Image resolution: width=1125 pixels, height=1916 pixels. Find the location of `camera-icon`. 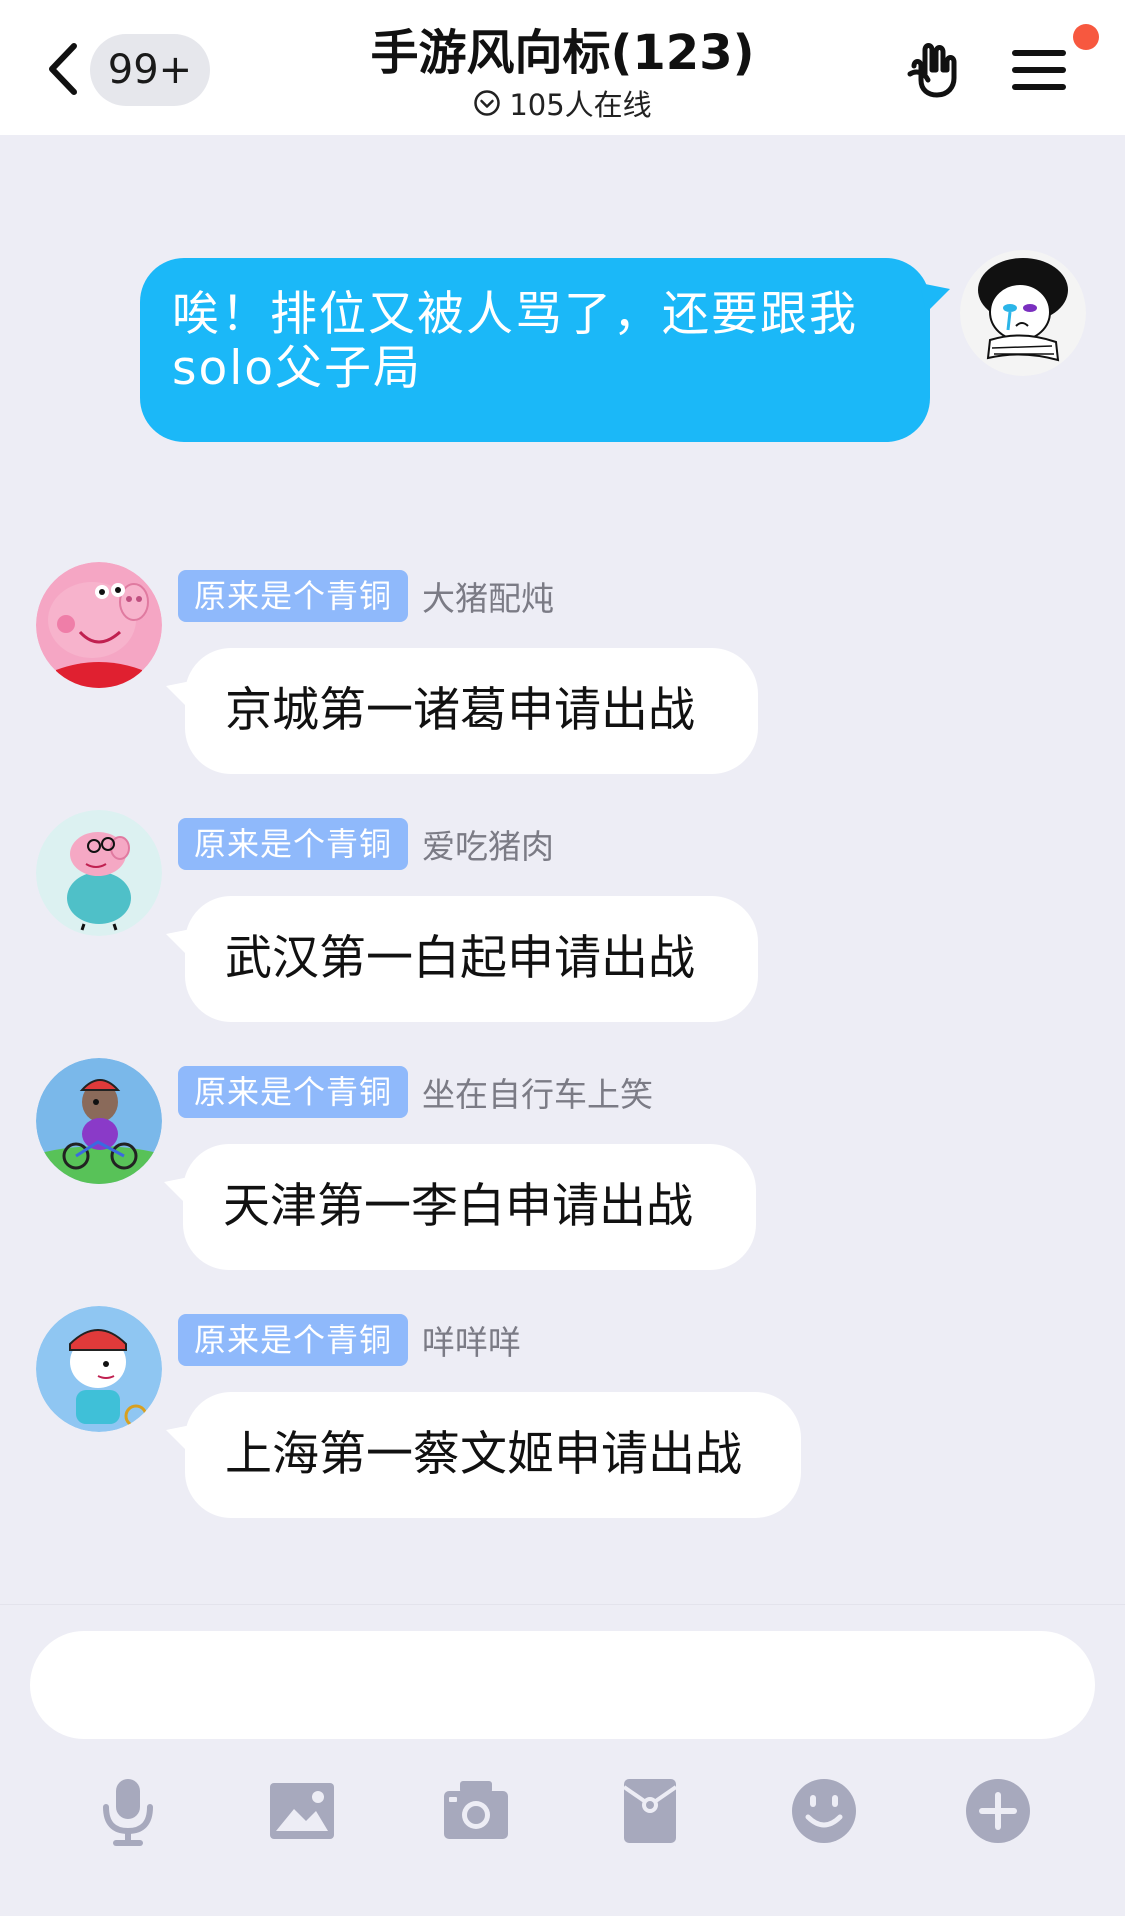

camera-icon is located at coordinates (476, 1810).